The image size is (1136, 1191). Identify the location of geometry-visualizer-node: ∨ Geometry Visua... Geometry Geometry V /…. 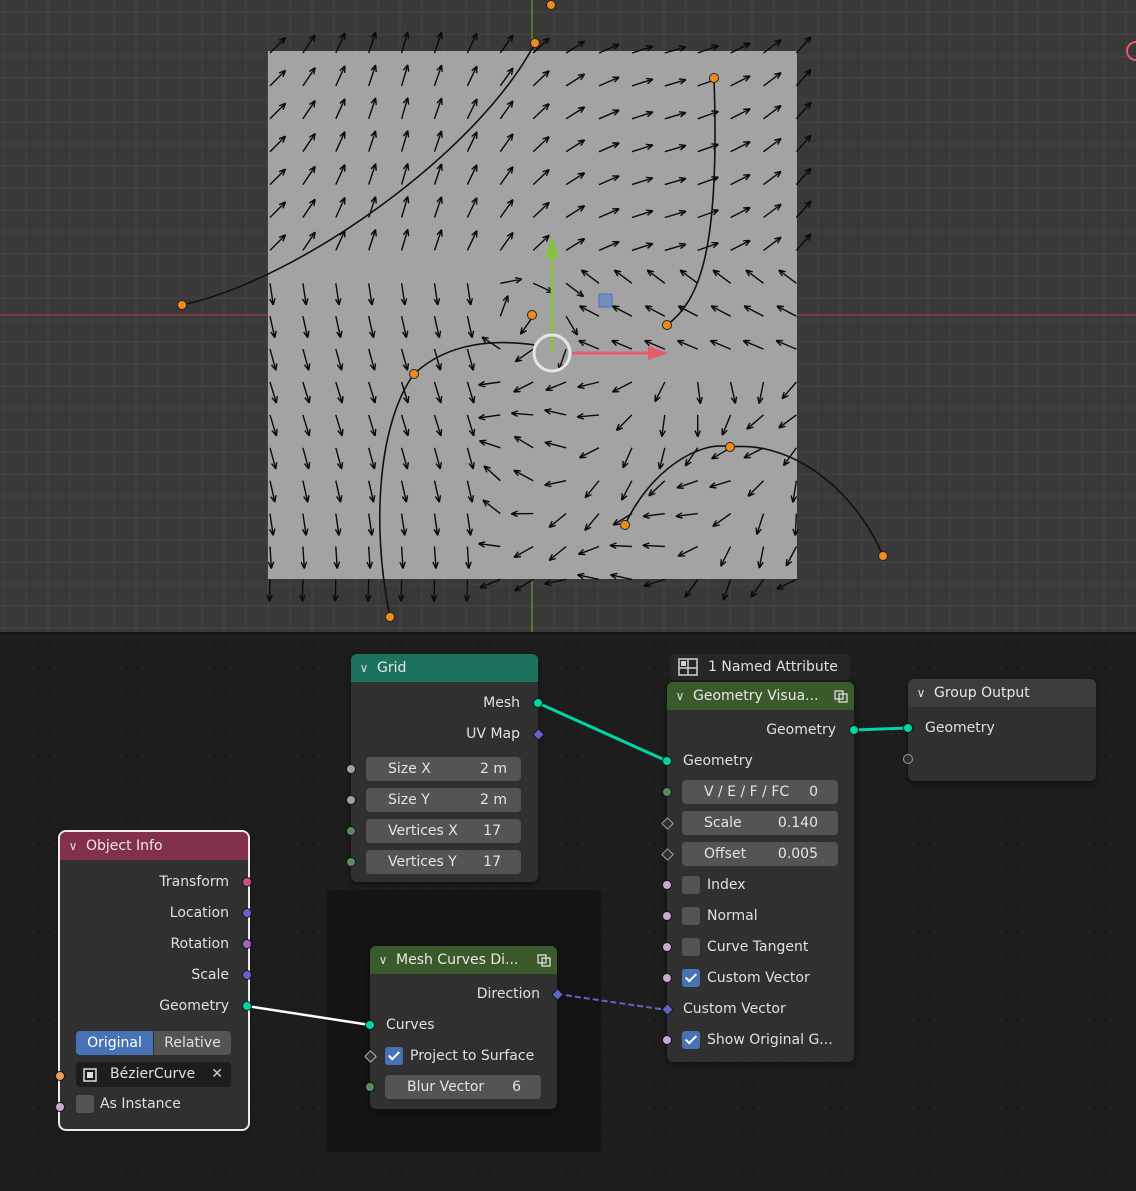
(760, 872).